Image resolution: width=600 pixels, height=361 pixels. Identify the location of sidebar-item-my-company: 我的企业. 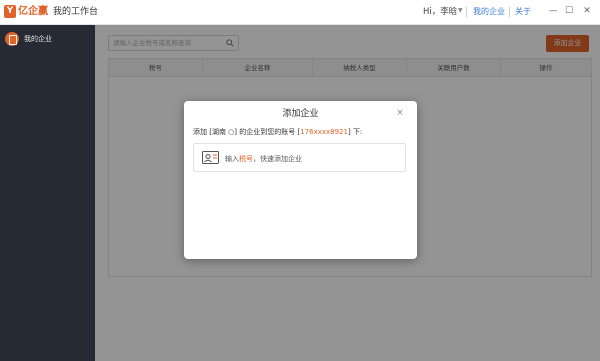
(47, 39).